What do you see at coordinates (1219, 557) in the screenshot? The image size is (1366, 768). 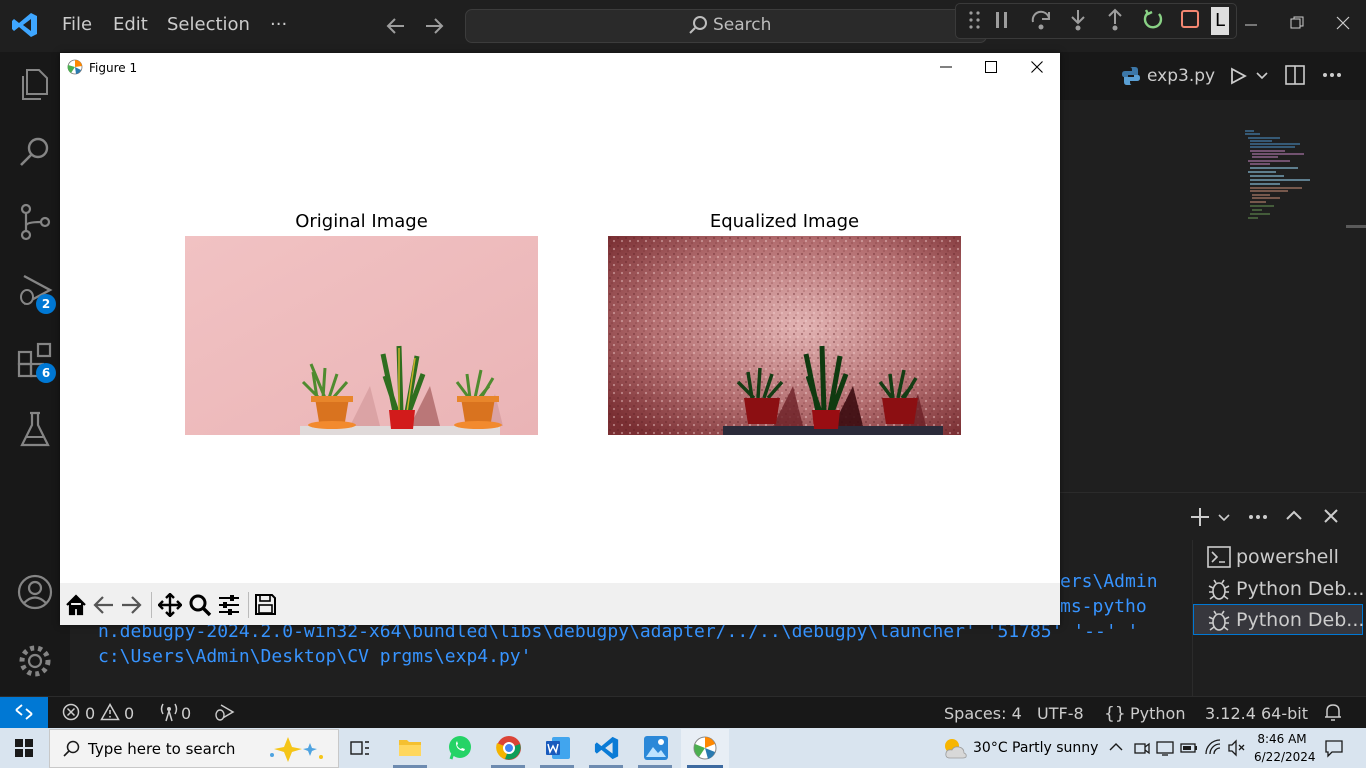 I see `powershell-terminal-icon` at bounding box center [1219, 557].